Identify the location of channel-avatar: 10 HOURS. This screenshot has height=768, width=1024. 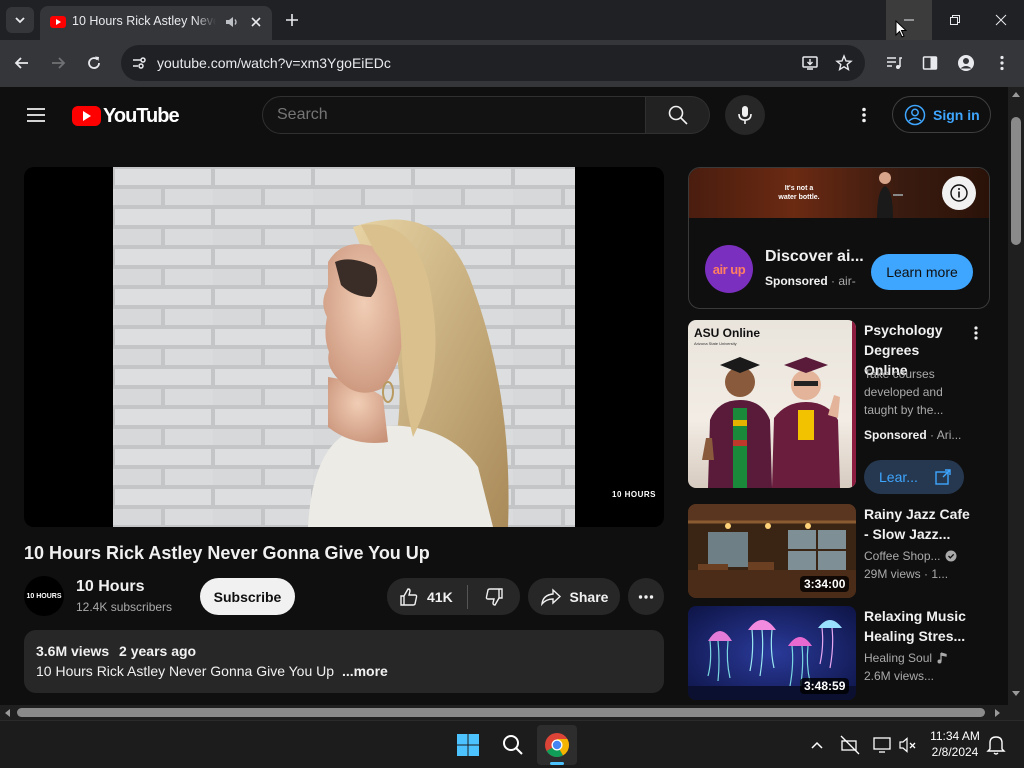
(44, 596).